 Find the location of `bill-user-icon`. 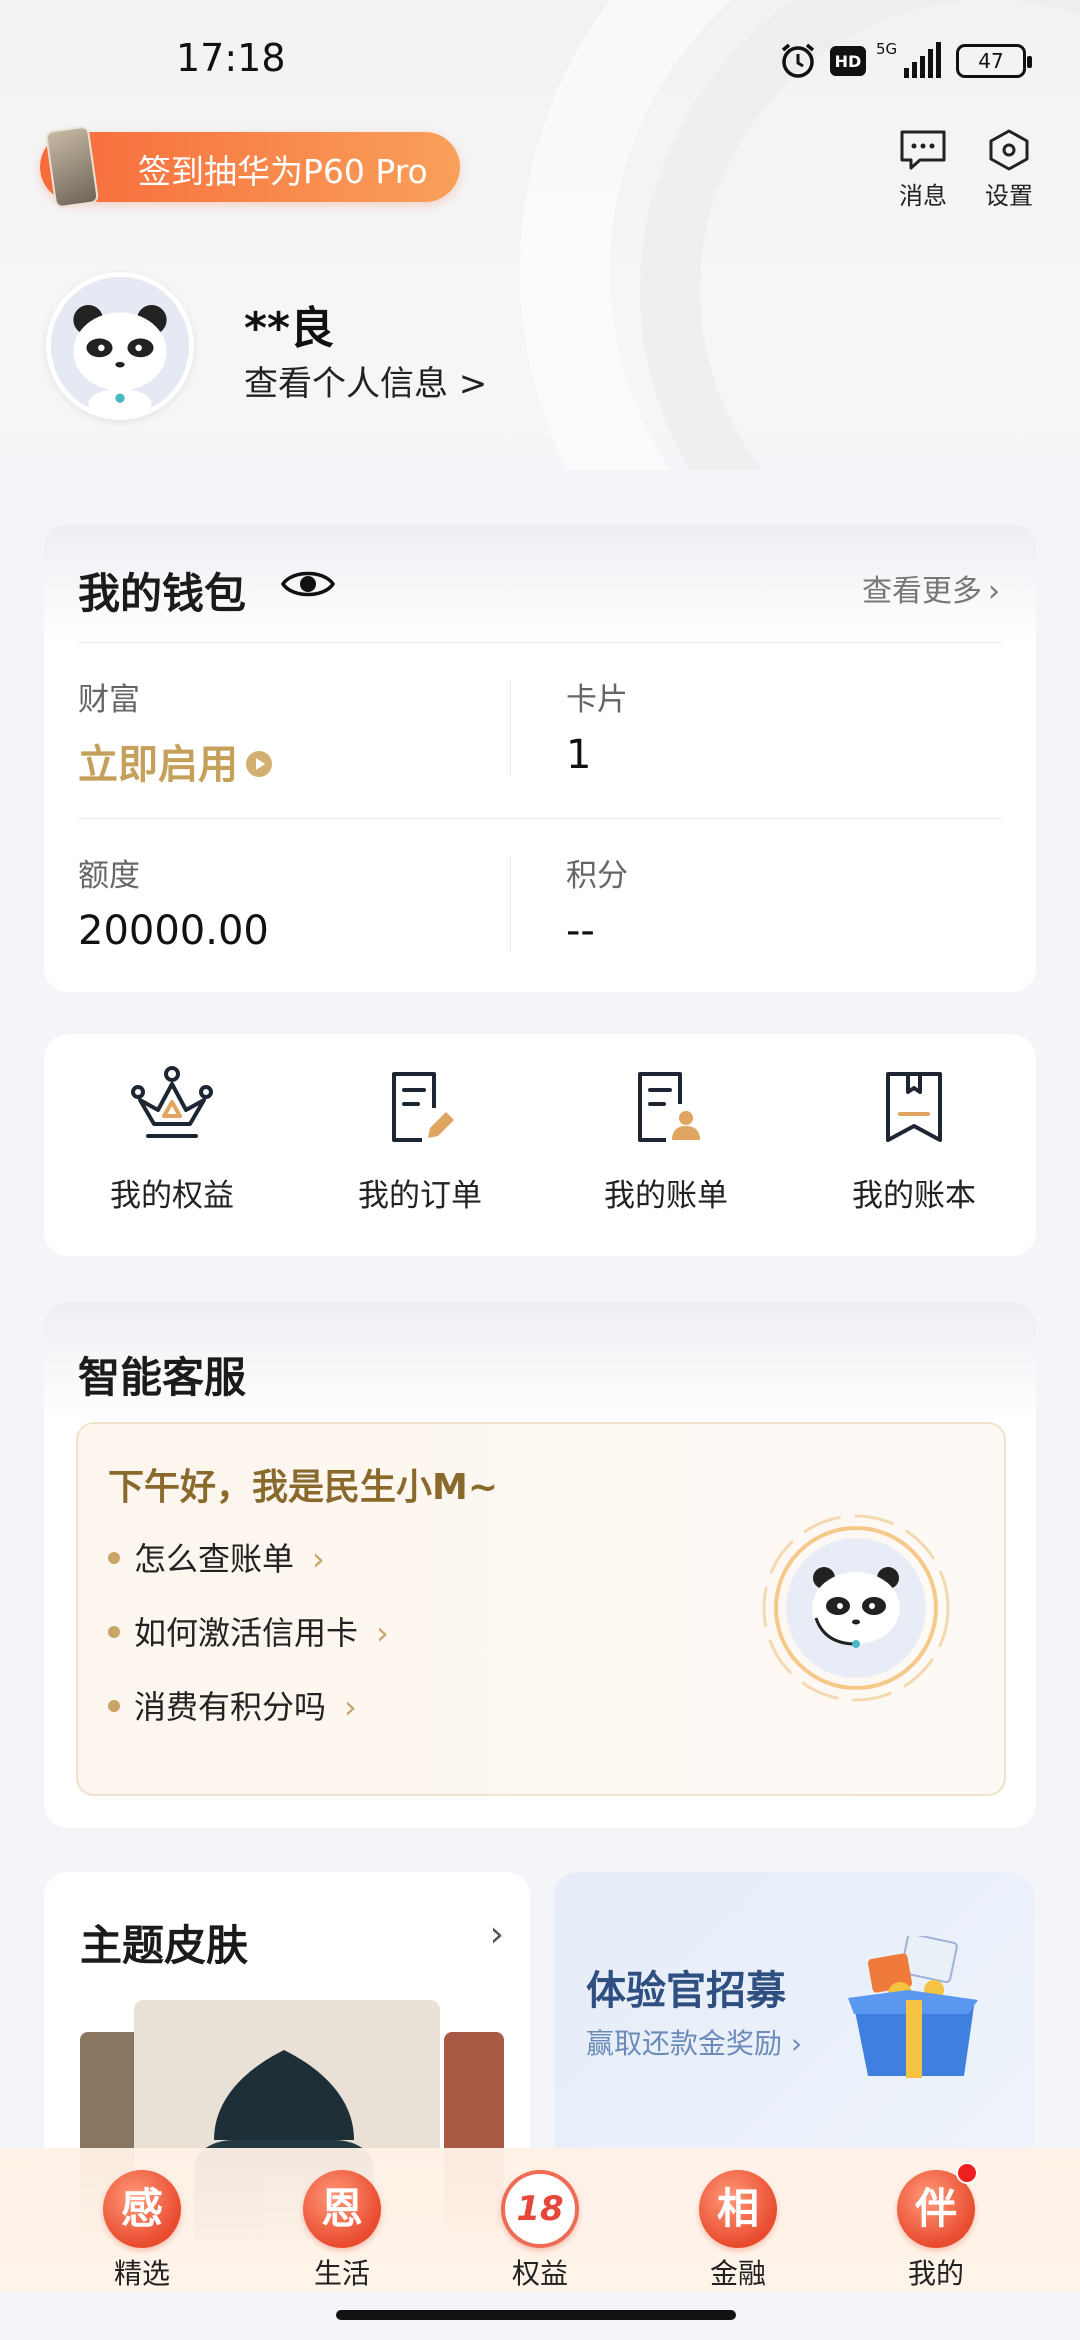

bill-user-icon is located at coordinates (669, 1107).